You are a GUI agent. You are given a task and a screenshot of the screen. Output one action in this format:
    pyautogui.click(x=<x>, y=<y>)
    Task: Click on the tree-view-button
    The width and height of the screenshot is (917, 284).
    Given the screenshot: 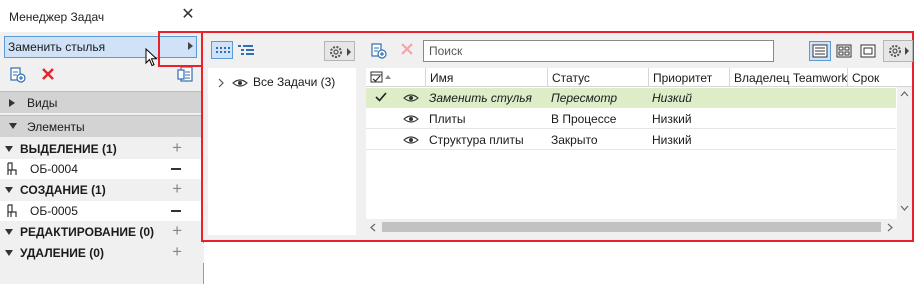 What is the action you would take?
    pyautogui.click(x=246, y=50)
    